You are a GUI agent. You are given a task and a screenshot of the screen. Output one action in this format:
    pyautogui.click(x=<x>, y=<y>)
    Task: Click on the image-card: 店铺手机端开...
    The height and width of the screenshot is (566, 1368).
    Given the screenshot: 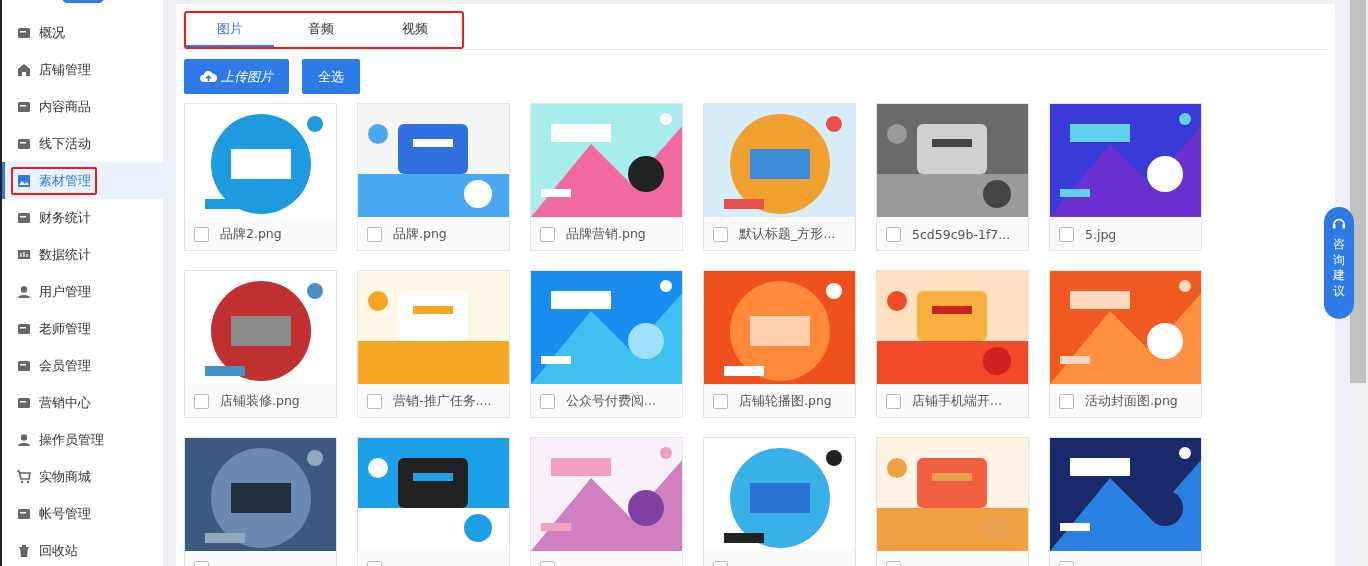 What is the action you would take?
    pyautogui.click(x=952, y=344)
    